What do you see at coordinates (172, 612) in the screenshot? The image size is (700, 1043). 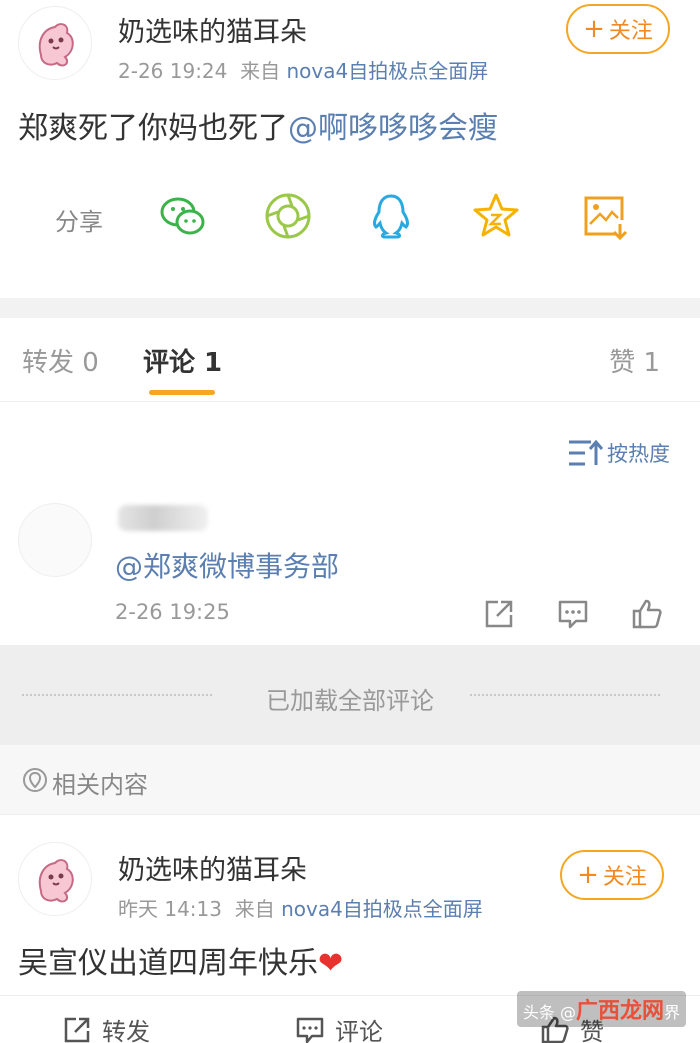 I see `comment-time: 2-26 19:25` at bounding box center [172, 612].